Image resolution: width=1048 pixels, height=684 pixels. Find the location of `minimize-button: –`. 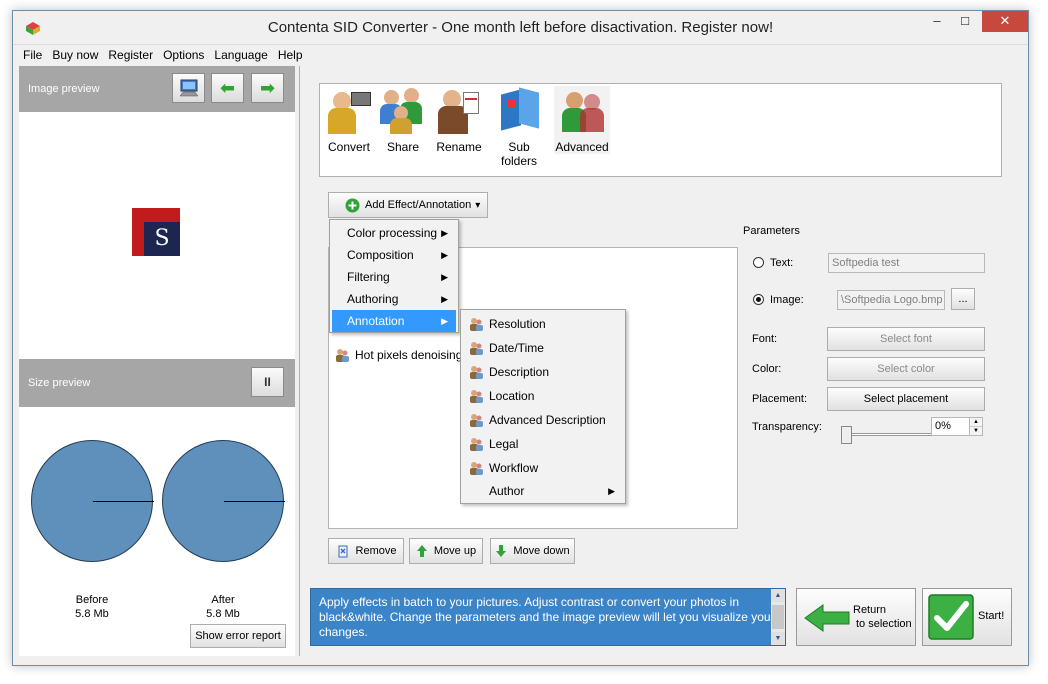

minimize-button: – is located at coordinates (937, 22).